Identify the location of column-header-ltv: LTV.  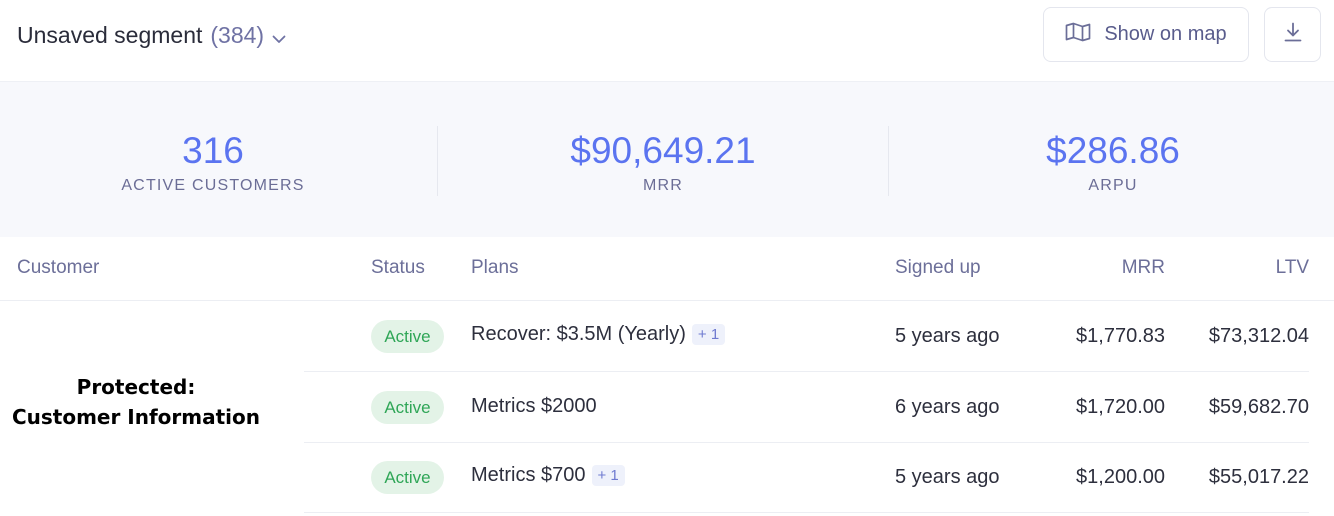
(1249, 268).